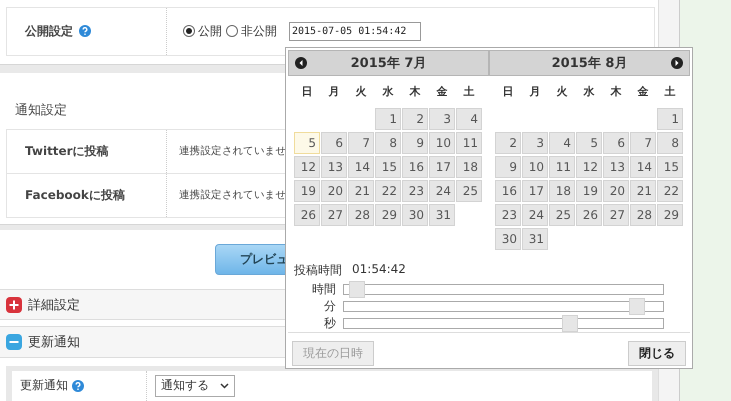 This screenshot has width=731, height=401. Describe the element at coordinates (677, 63) in the screenshot. I see `next-icon` at that location.